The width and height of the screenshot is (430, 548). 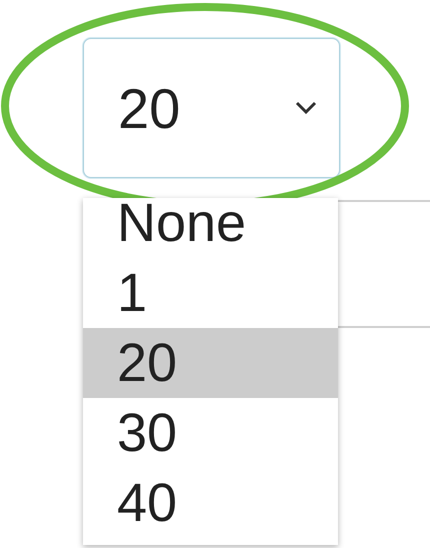 What do you see at coordinates (210, 293) in the screenshot?
I see `dropdown-option: 1` at bounding box center [210, 293].